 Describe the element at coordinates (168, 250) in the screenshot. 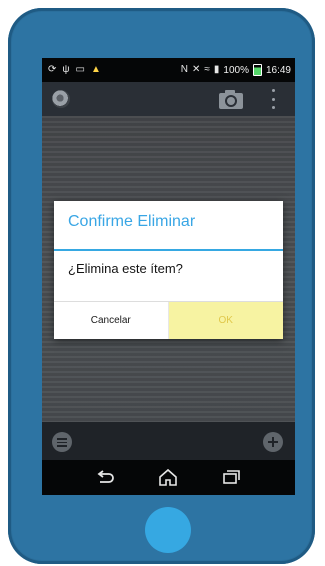

I see `dialog-title-divider` at that location.